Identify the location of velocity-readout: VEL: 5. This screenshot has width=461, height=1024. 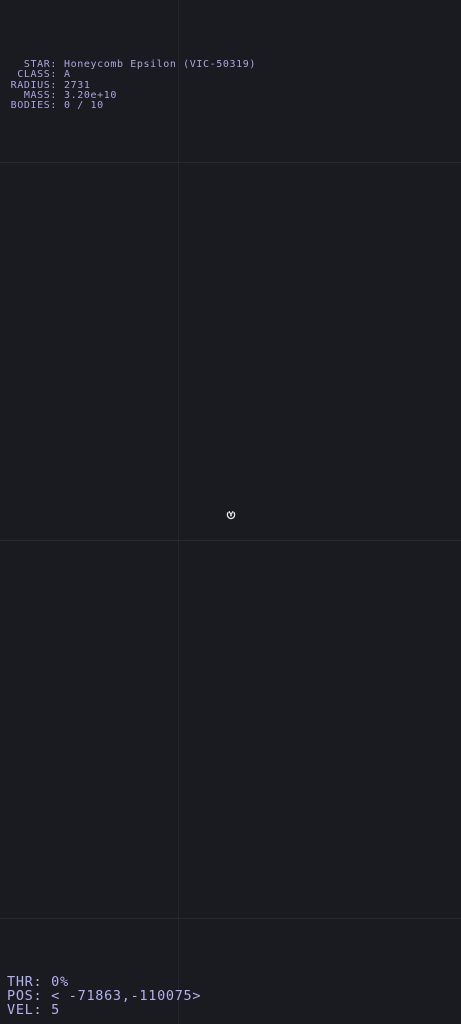
(104, 1010).